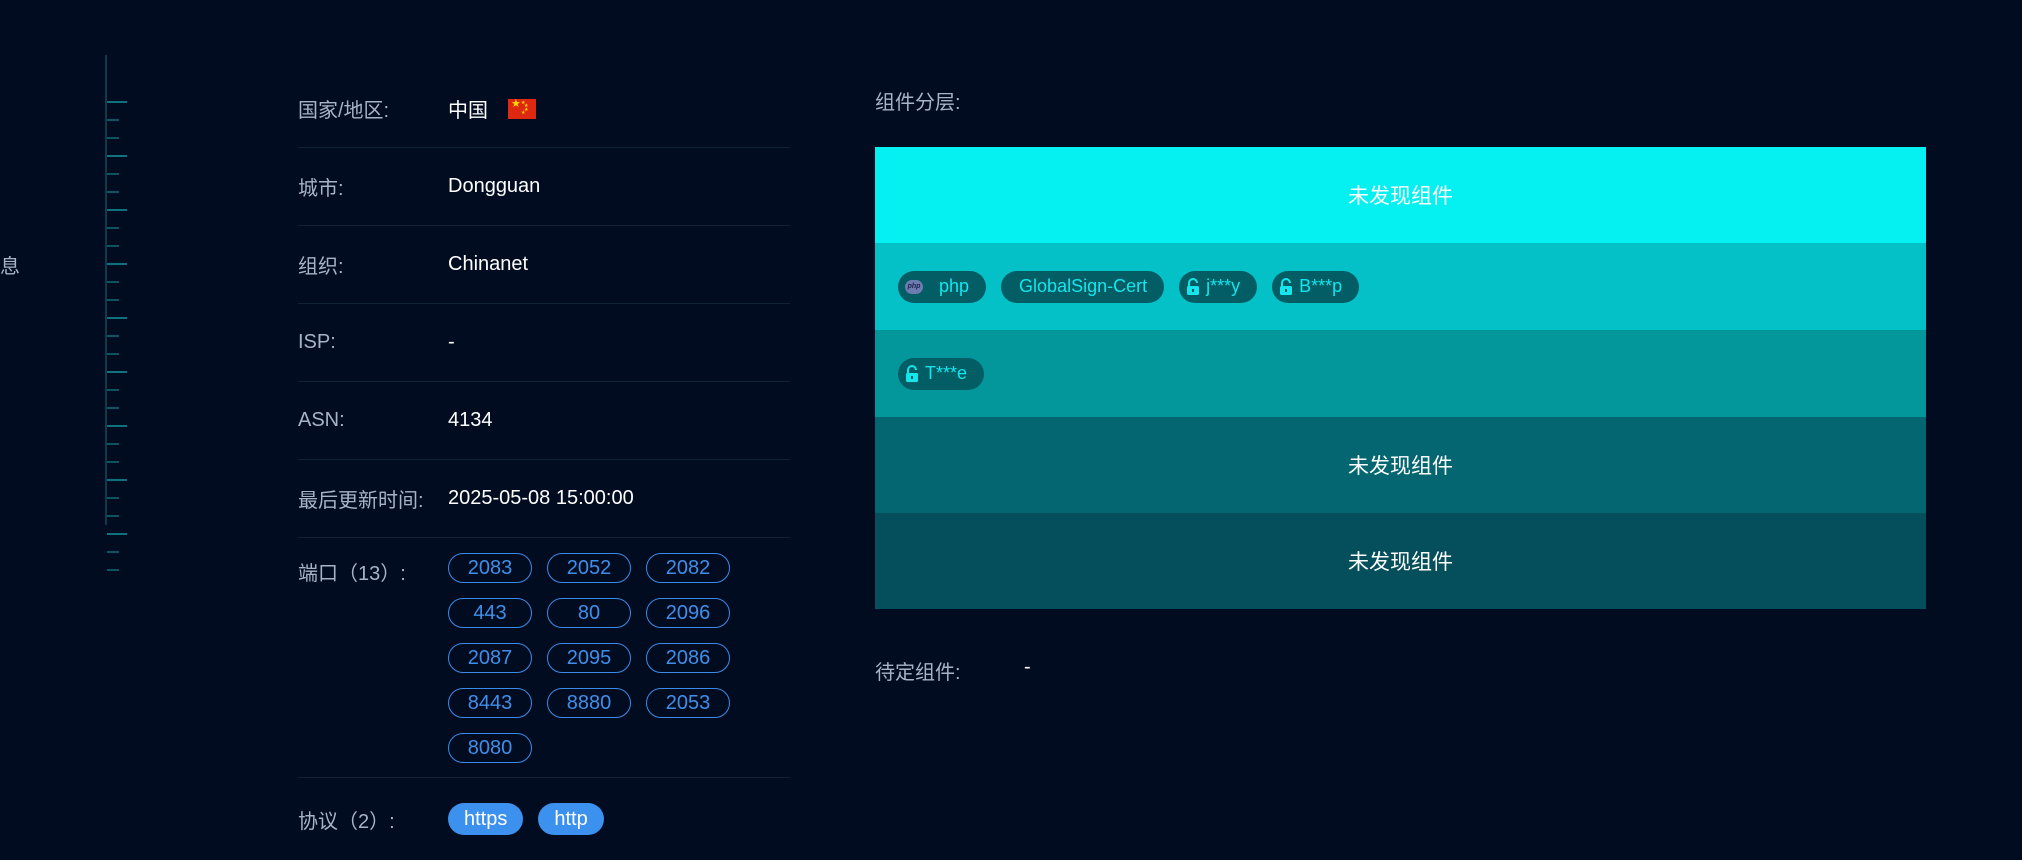 The width and height of the screenshot is (2022, 860). What do you see at coordinates (533, 819) in the screenshot?
I see `protocol-chip-list: https http` at bounding box center [533, 819].